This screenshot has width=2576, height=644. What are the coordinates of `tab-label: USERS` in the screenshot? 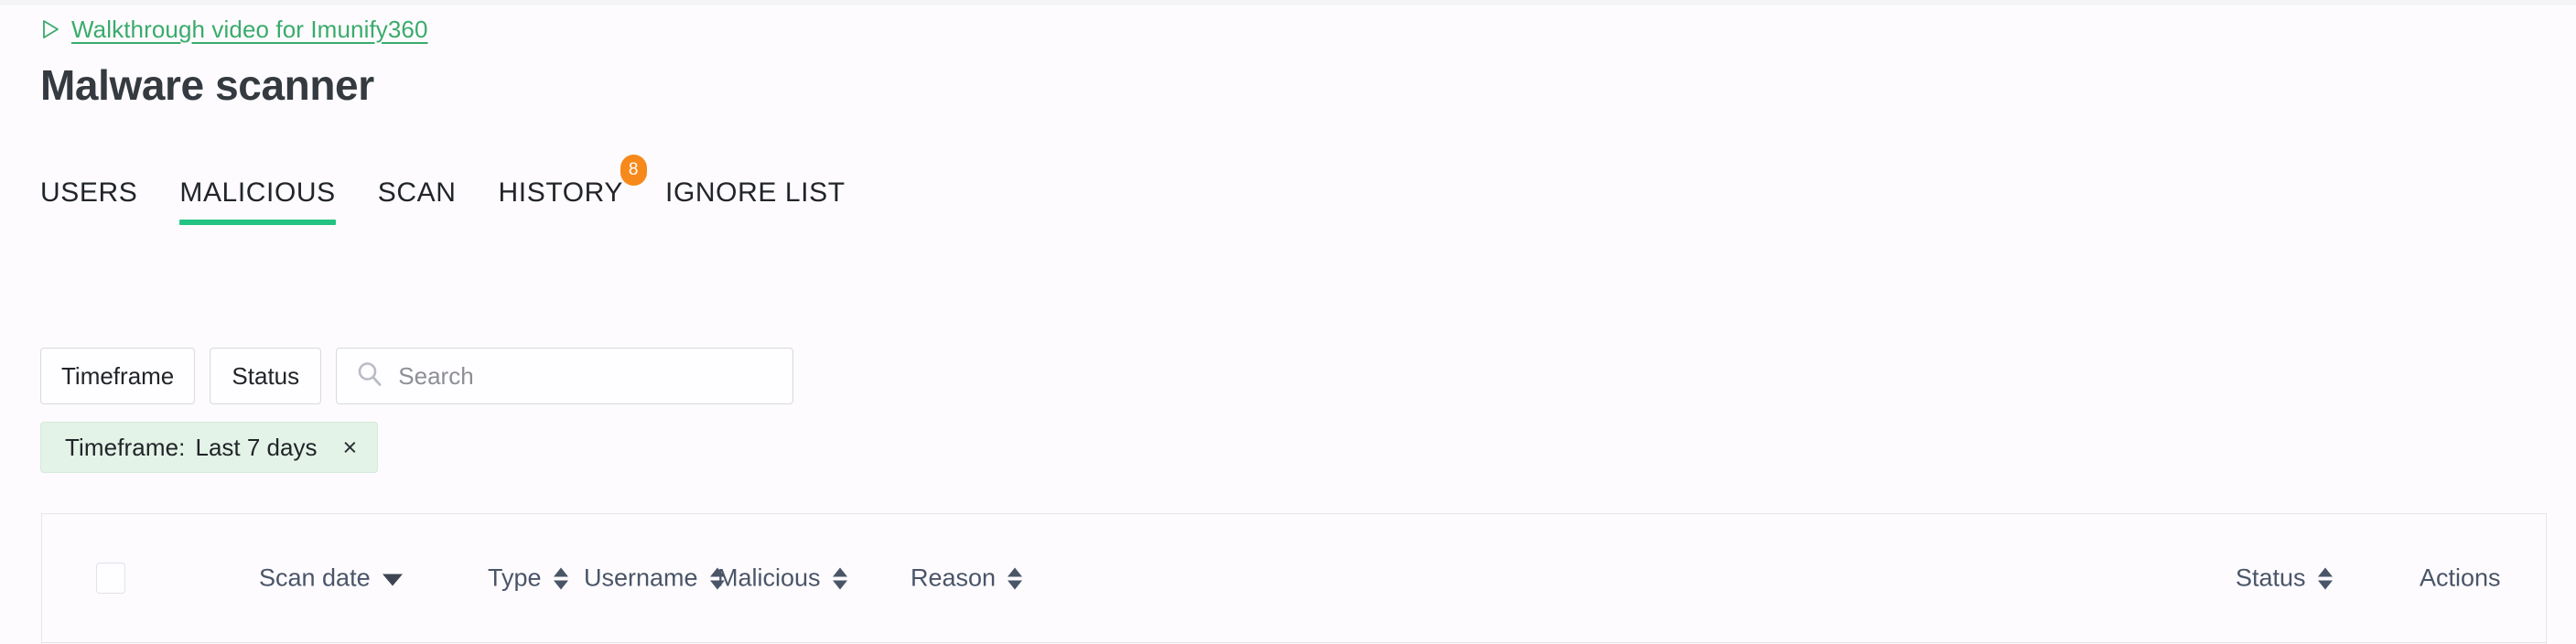 It's located at (89, 192).